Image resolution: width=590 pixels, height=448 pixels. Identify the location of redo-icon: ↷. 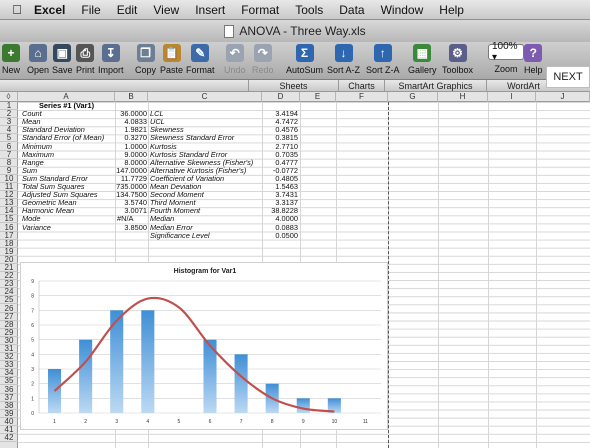
(262, 53).